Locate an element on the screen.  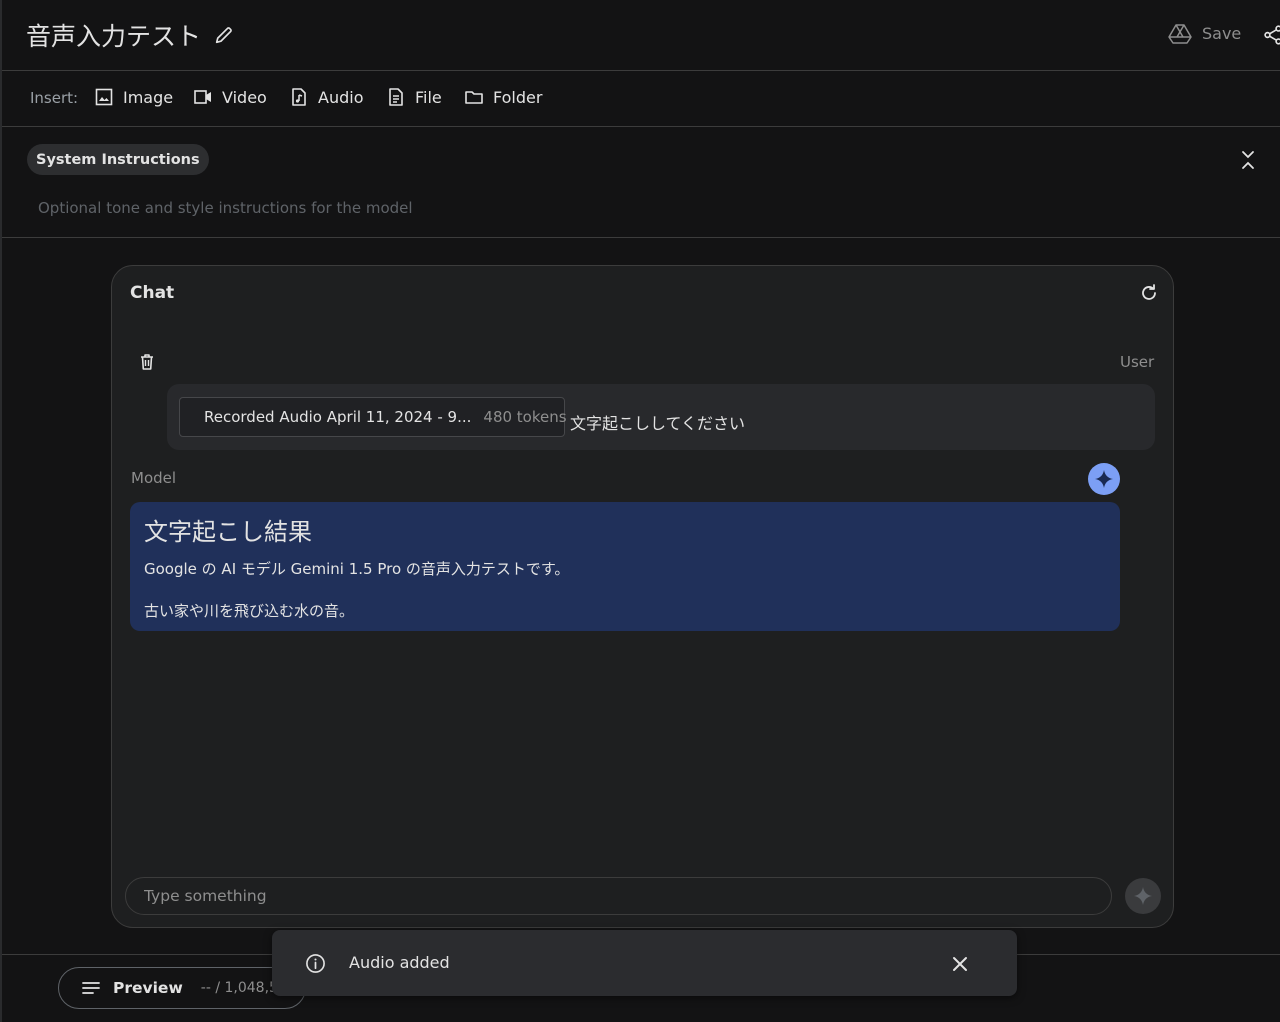
user-role-label: User is located at coordinates (1137, 362).